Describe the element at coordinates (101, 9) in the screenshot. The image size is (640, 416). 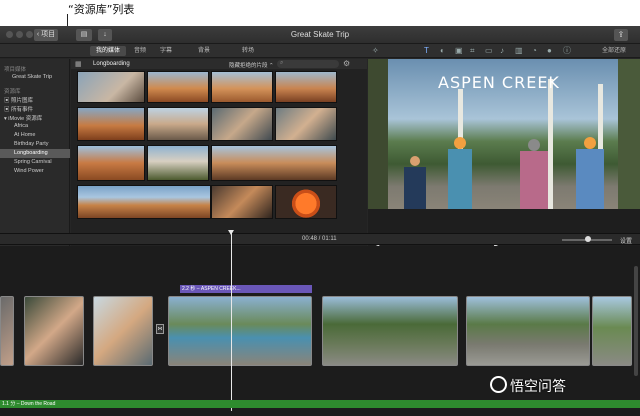
I see `library-list-callout: “资源库”列表` at that location.